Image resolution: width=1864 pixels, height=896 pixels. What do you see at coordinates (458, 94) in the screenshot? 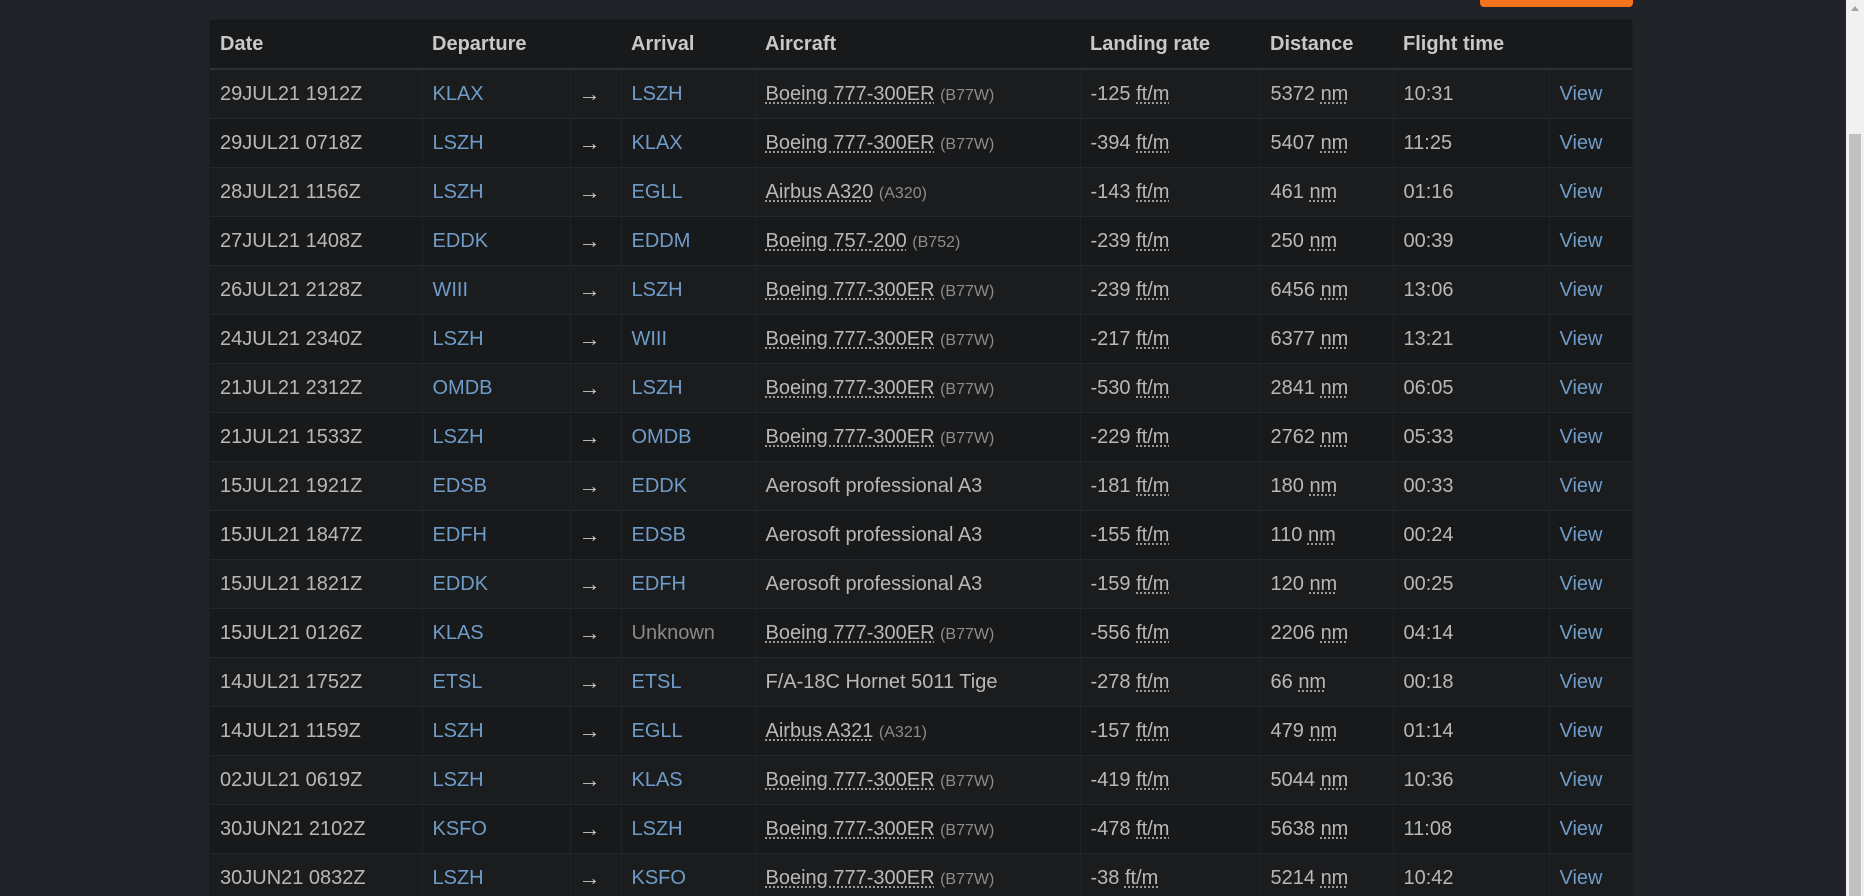
I see `departure-airport-link: KLAX` at bounding box center [458, 94].